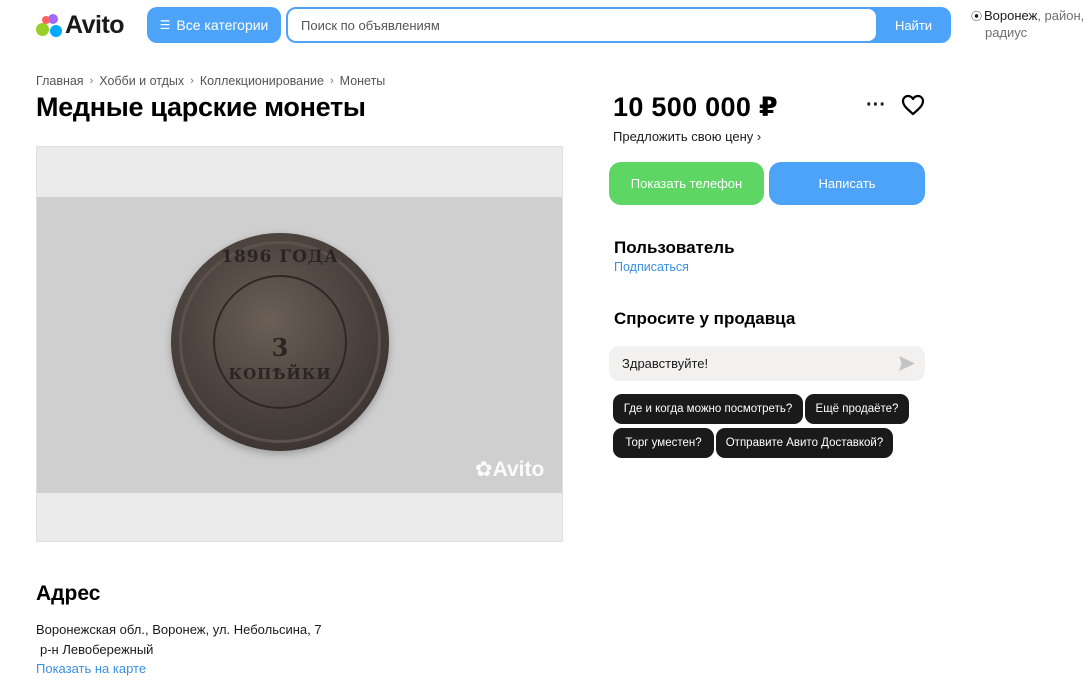 The image size is (1090, 683). I want to click on quick-question-chip: Ещё продаёте?, so click(857, 409).